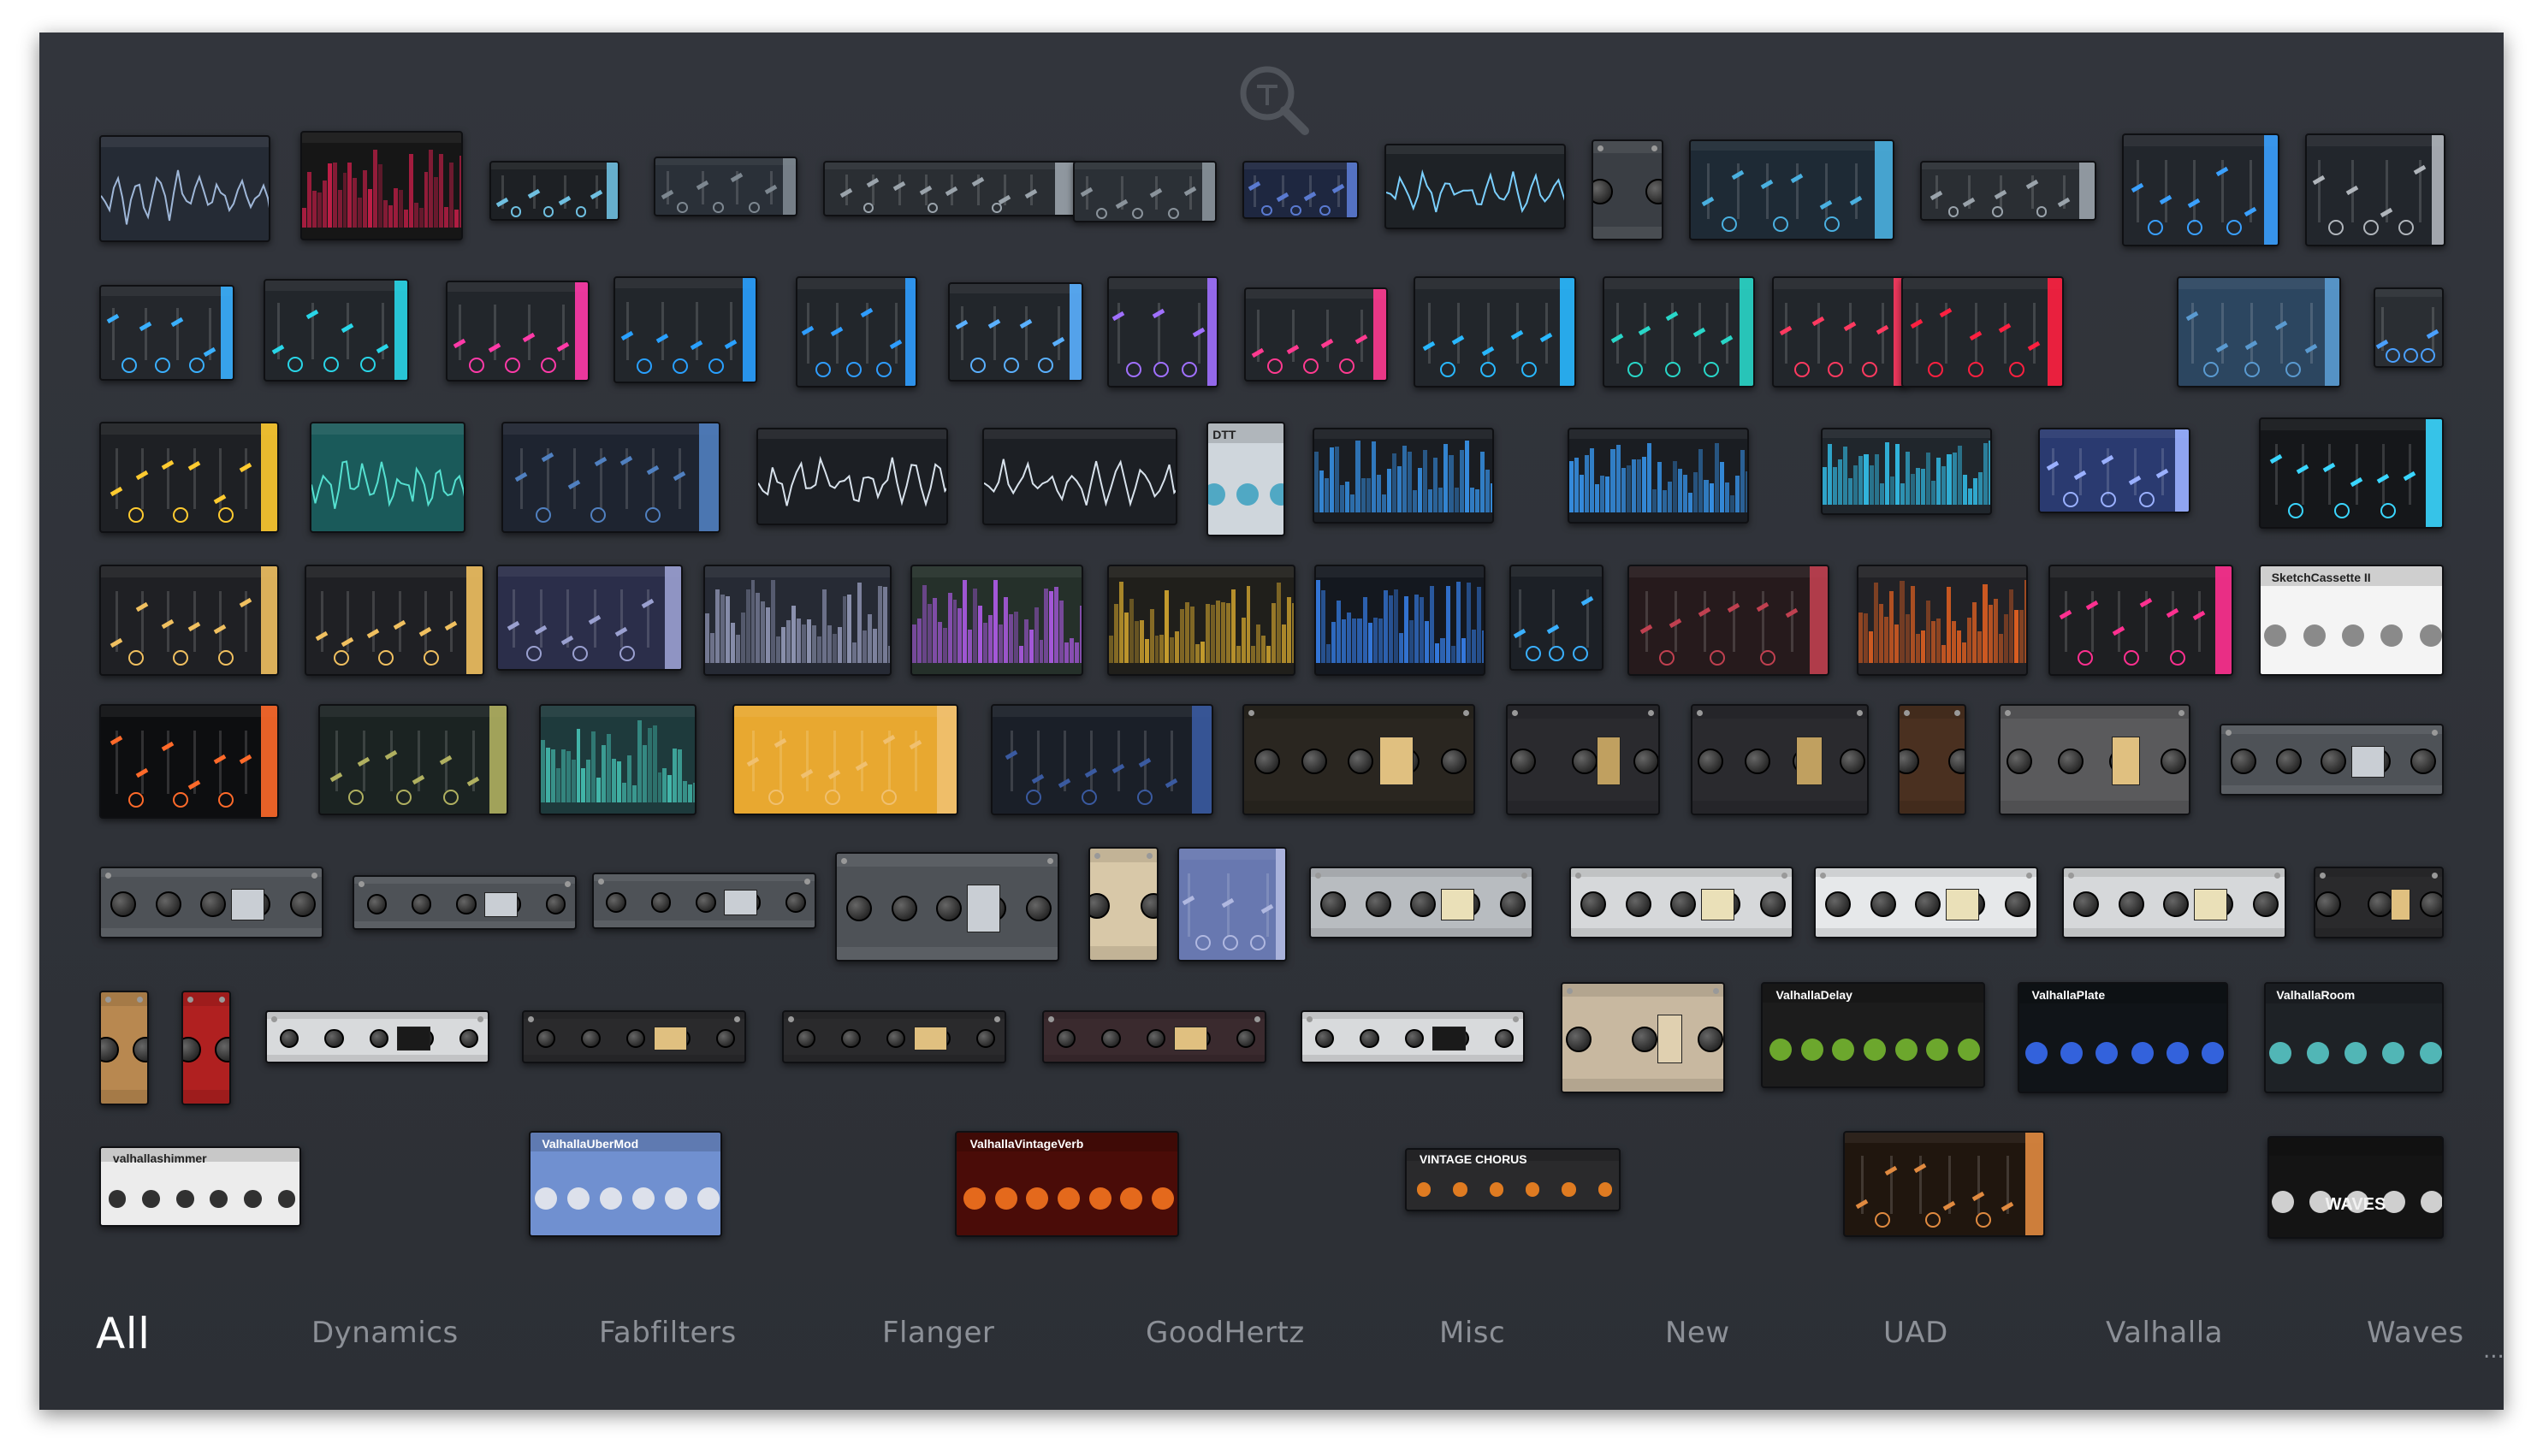 This screenshot has height=1456, width=2543. What do you see at coordinates (2164, 1333) in the screenshot?
I see `tab-valhalla: Valhalla` at bounding box center [2164, 1333].